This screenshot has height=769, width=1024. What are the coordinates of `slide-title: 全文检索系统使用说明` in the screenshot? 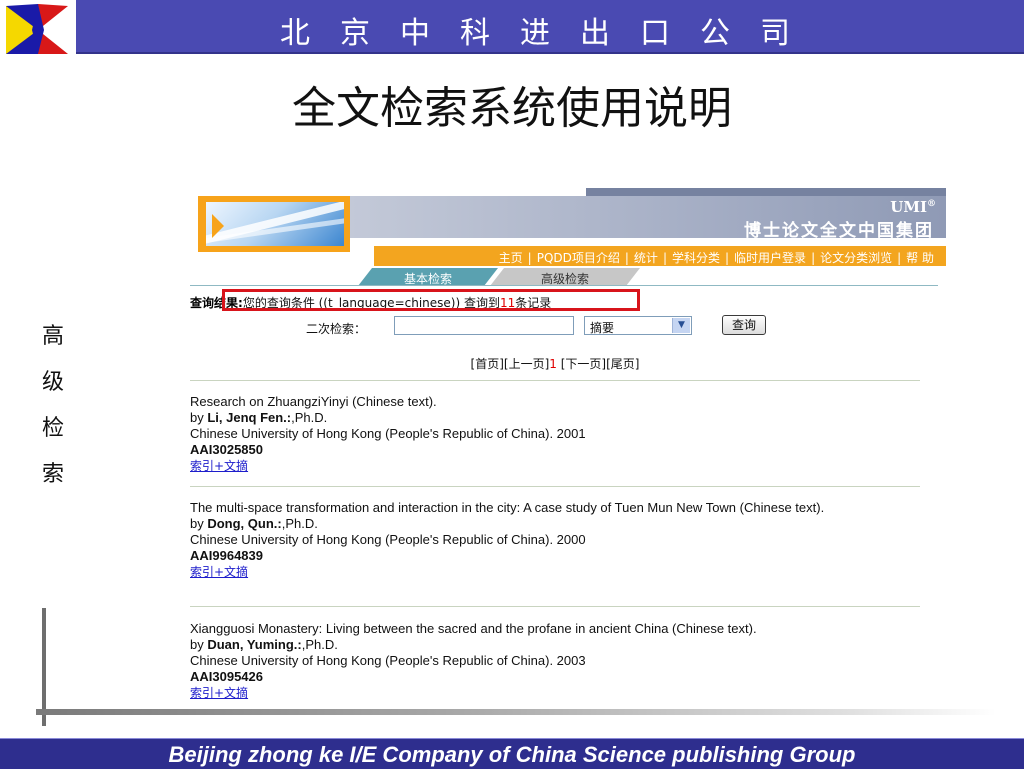 It's located at (512, 108).